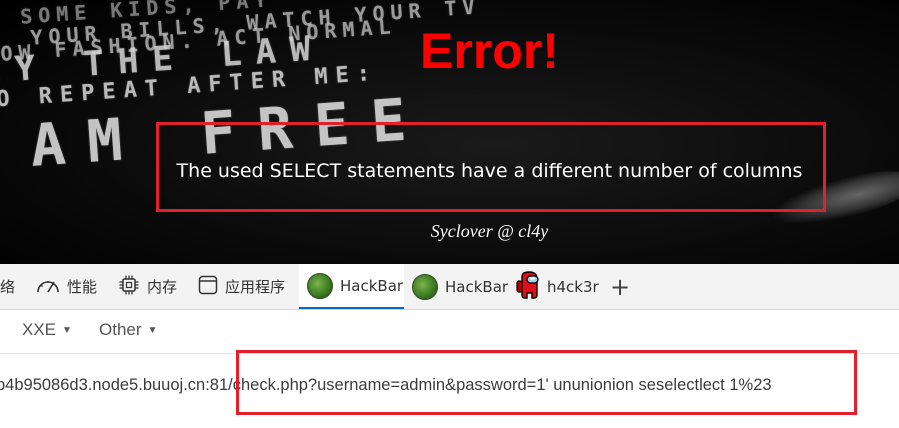  I want to click on tab-hackbar-active: HackBar, so click(351, 286).